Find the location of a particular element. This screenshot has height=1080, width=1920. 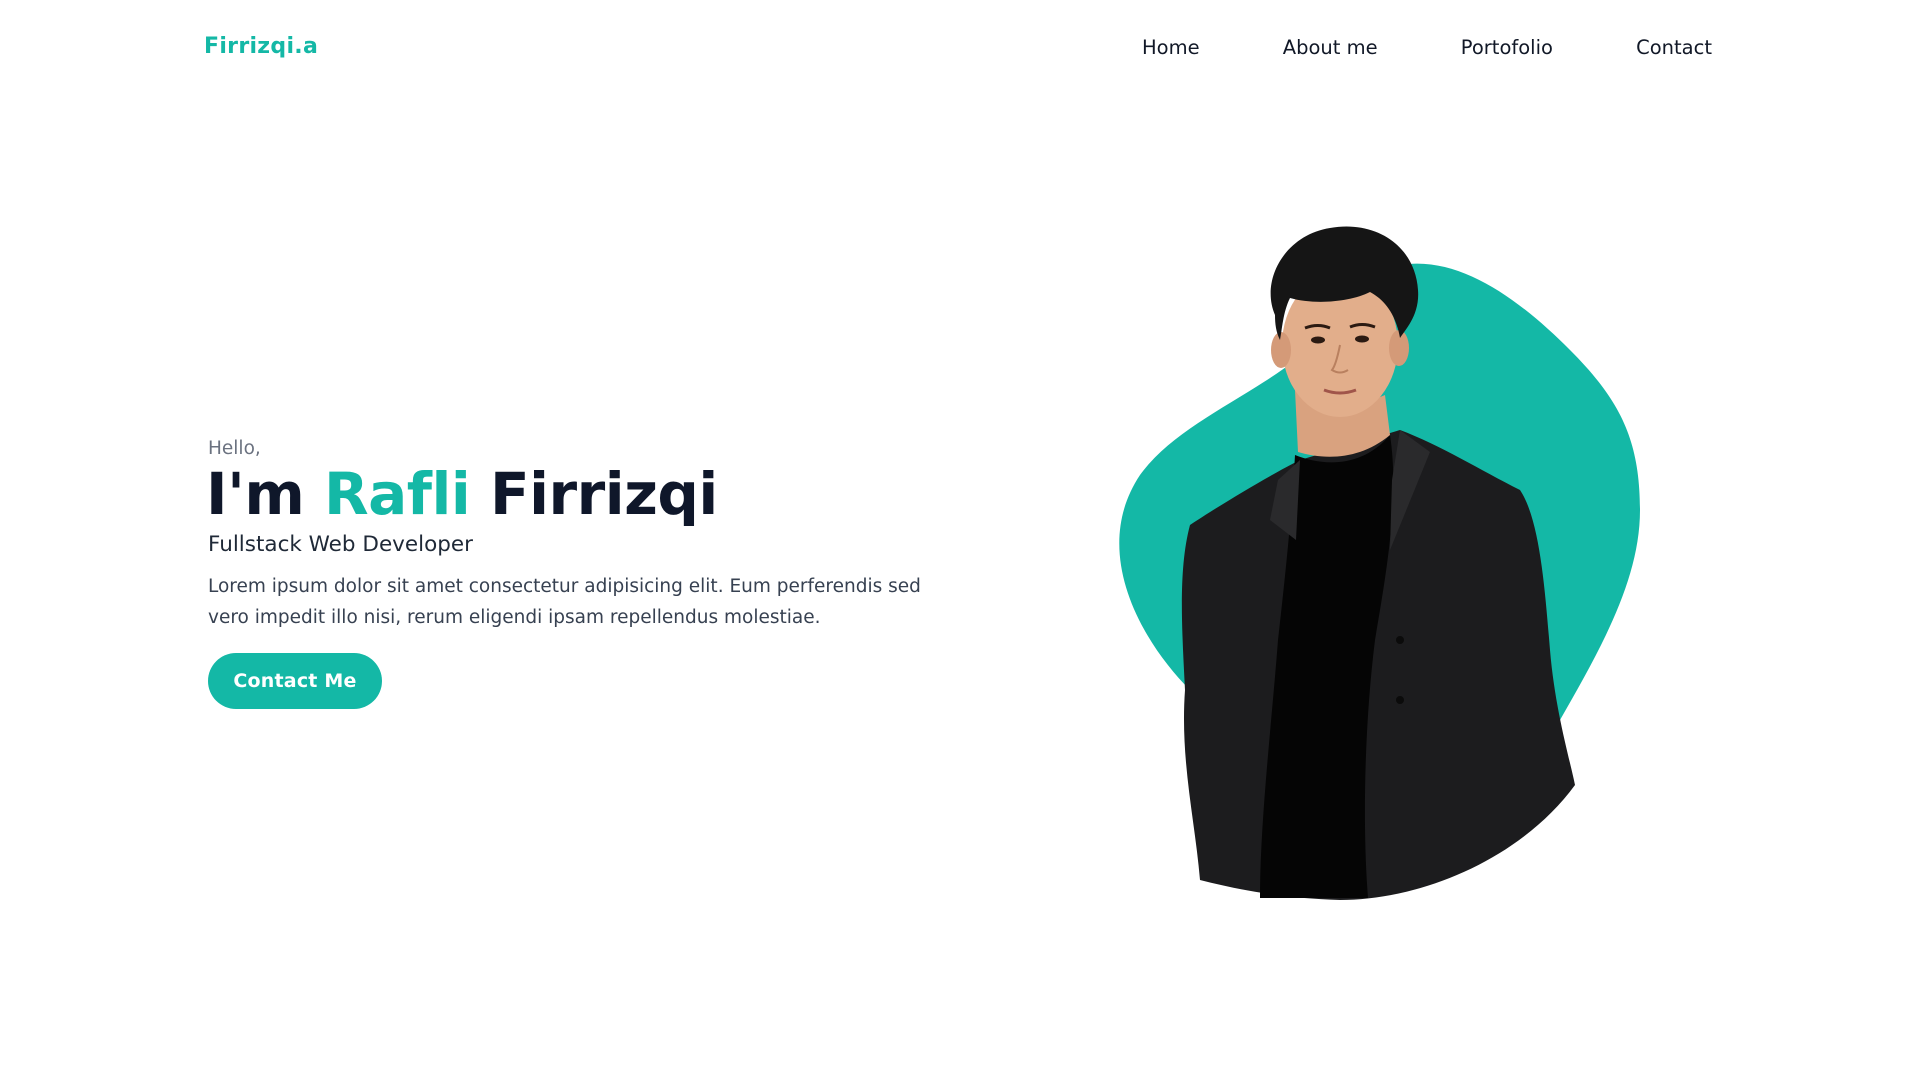

brand-logo: Firrizqi.a is located at coordinates (261, 46).